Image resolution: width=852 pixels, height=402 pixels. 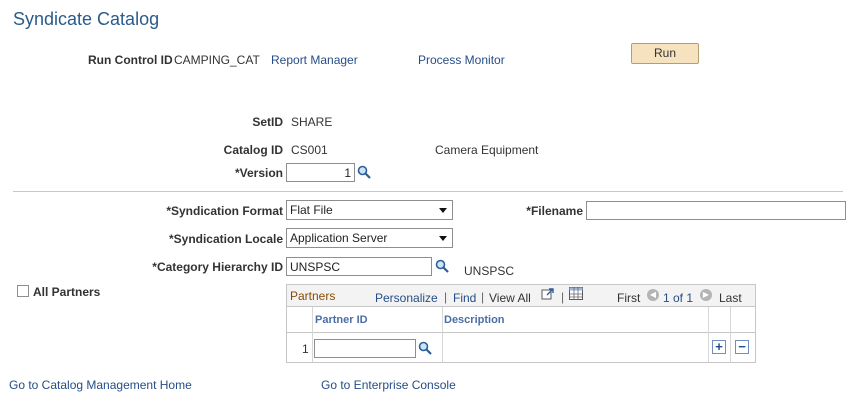 I want to click on add-row-icon: +, so click(x=719, y=347).